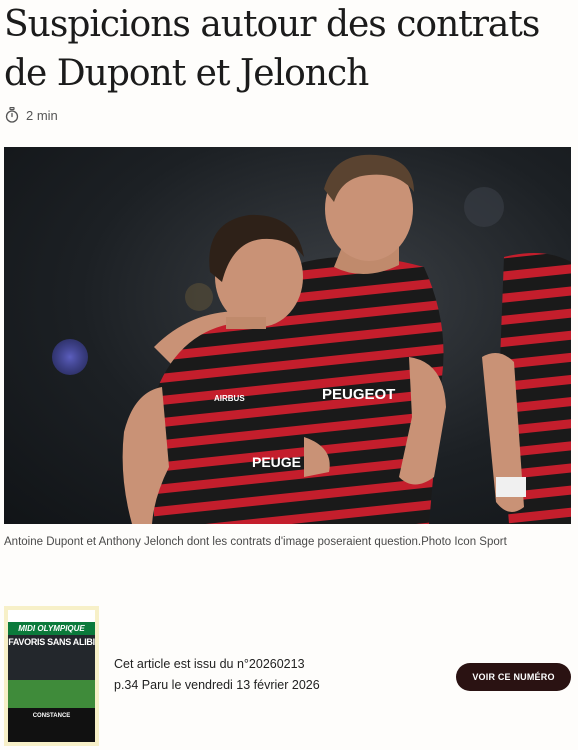 The width and height of the screenshot is (578, 750). Describe the element at coordinates (42, 115) in the screenshot. I see `read-time-label: 2 min` at that location.